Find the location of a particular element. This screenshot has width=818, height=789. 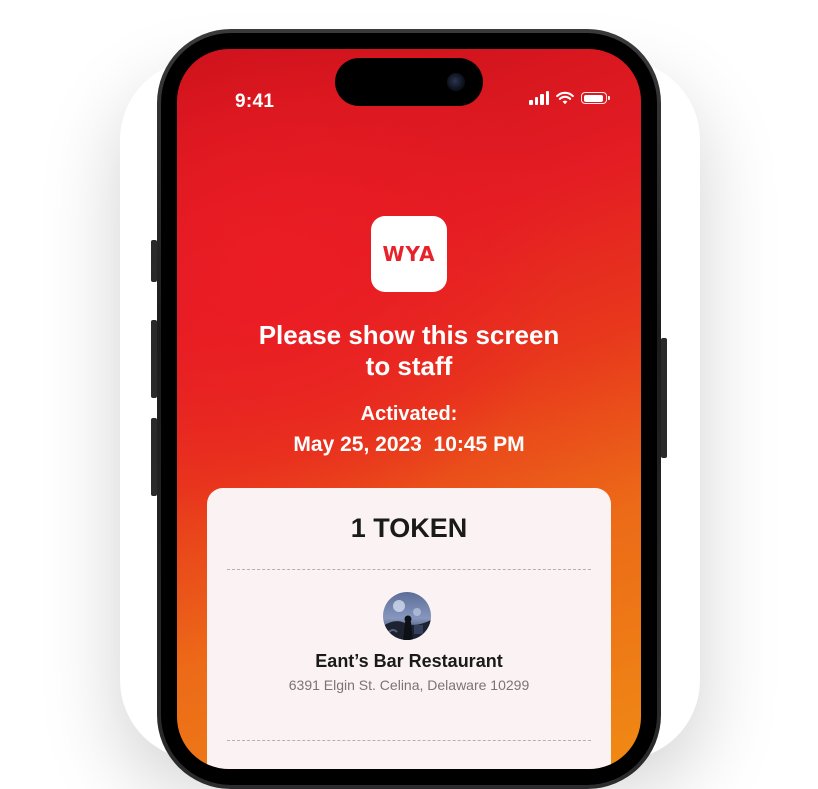

venue-name: Eant’s Bar Restaurant is located at coordinates (409, 661).